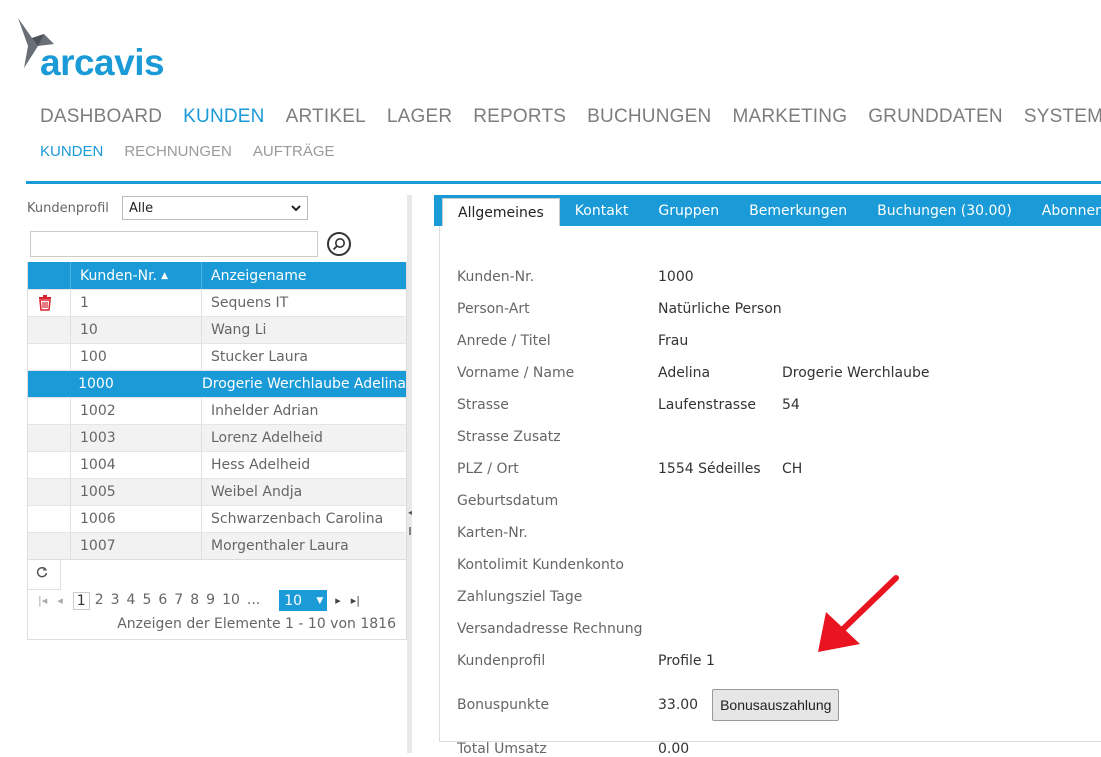 The height and width of the screenshot is (757, 1101). I want to click on subnav-rechnungen: RECHNUNGEN, so click(178, 151).